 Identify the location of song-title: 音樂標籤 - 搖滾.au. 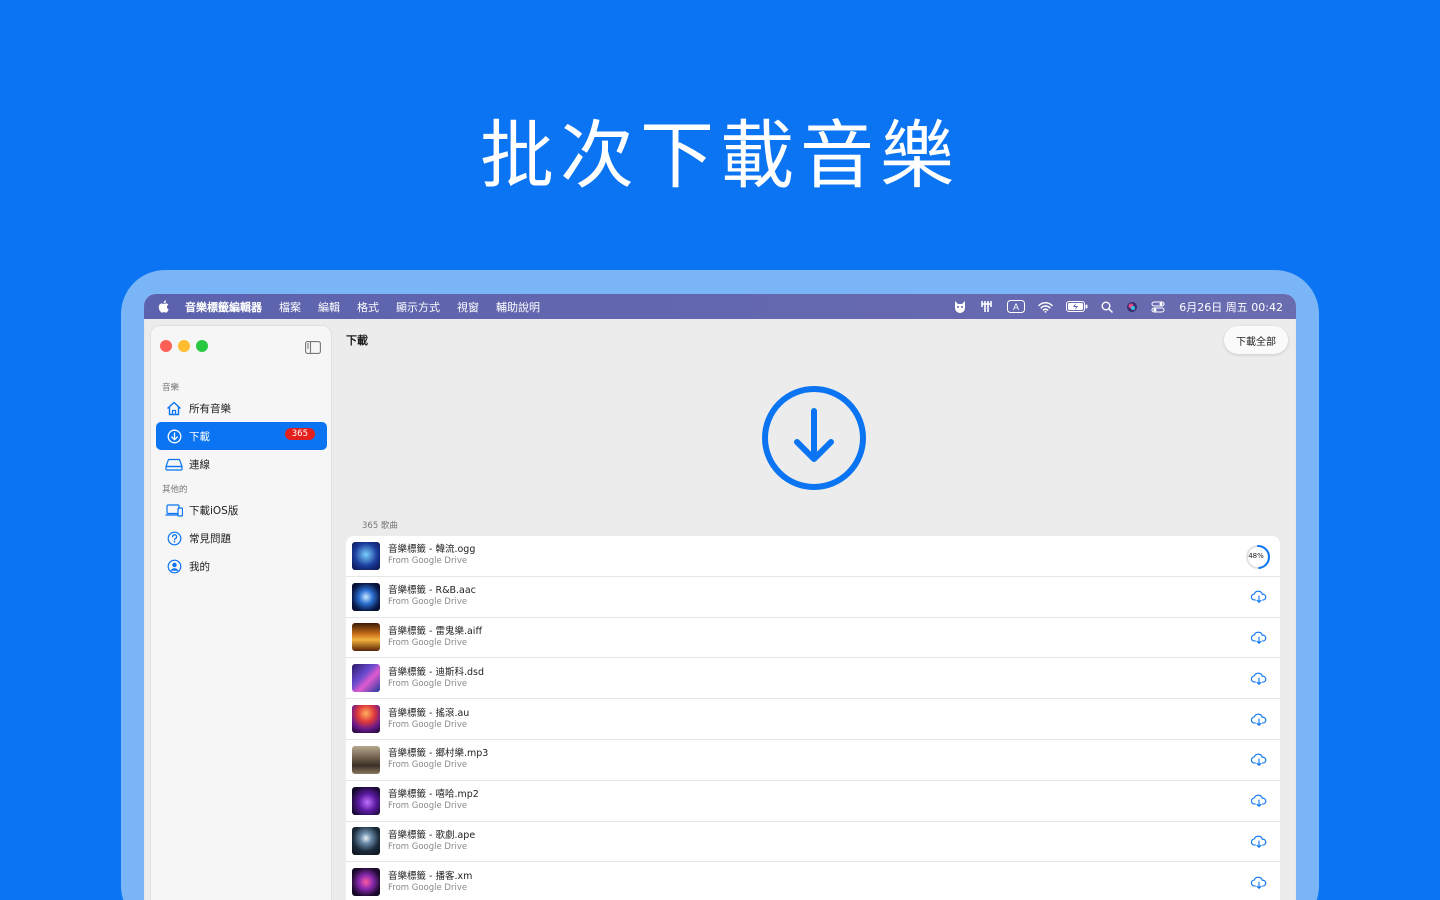
(429, 713).